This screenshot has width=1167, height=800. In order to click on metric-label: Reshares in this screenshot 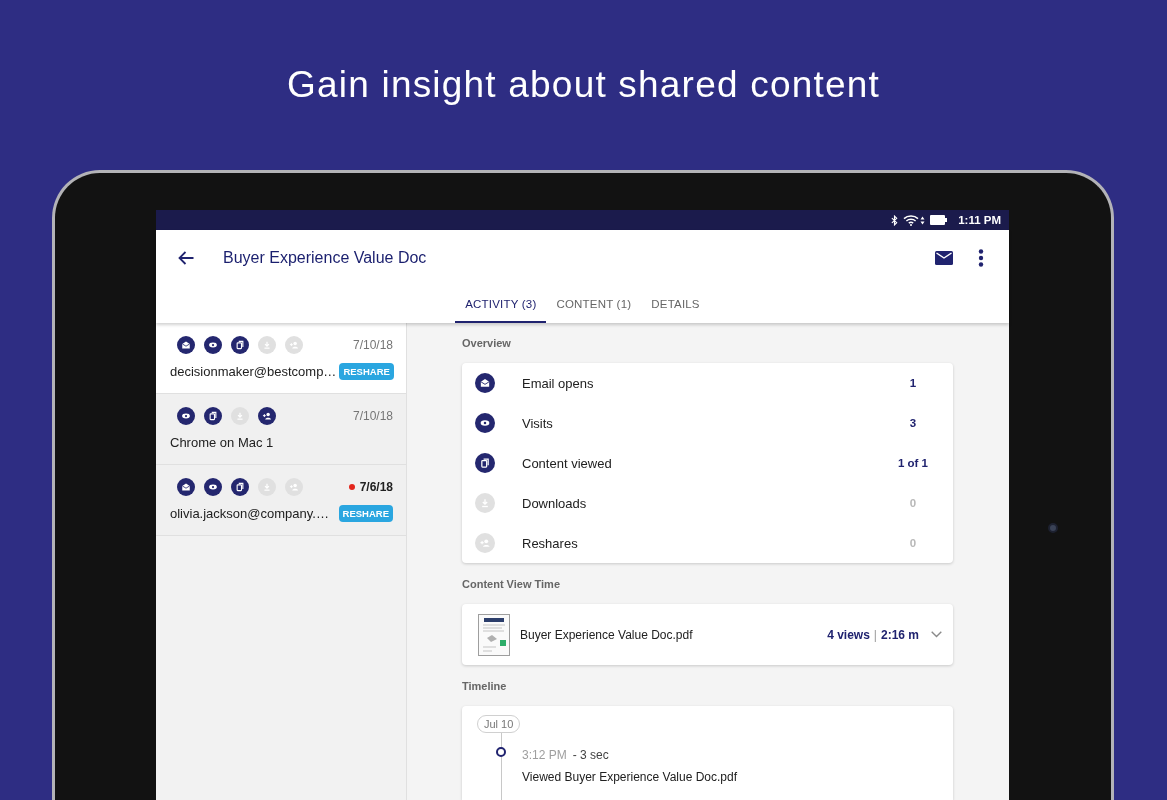, I will do `click(550, 543)`.